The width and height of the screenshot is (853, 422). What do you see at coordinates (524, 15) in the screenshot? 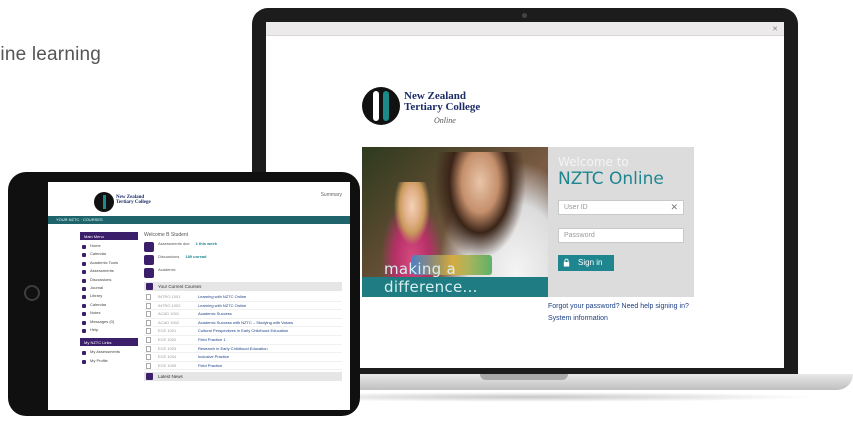
I see `camera-icon` at bounding box center [524, 15].